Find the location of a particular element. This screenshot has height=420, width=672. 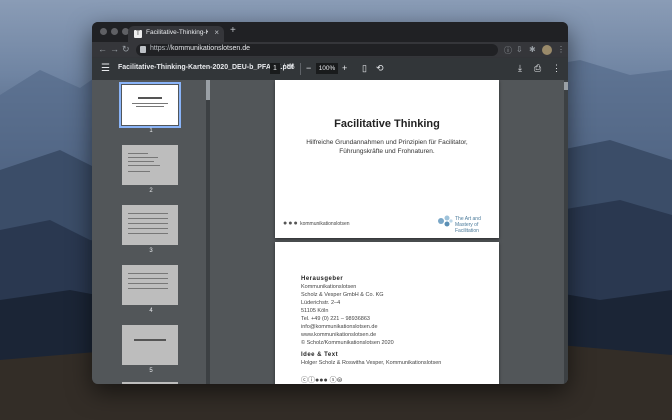

browser-menu-icon: ⋮ is located at coordinates (561, 49).